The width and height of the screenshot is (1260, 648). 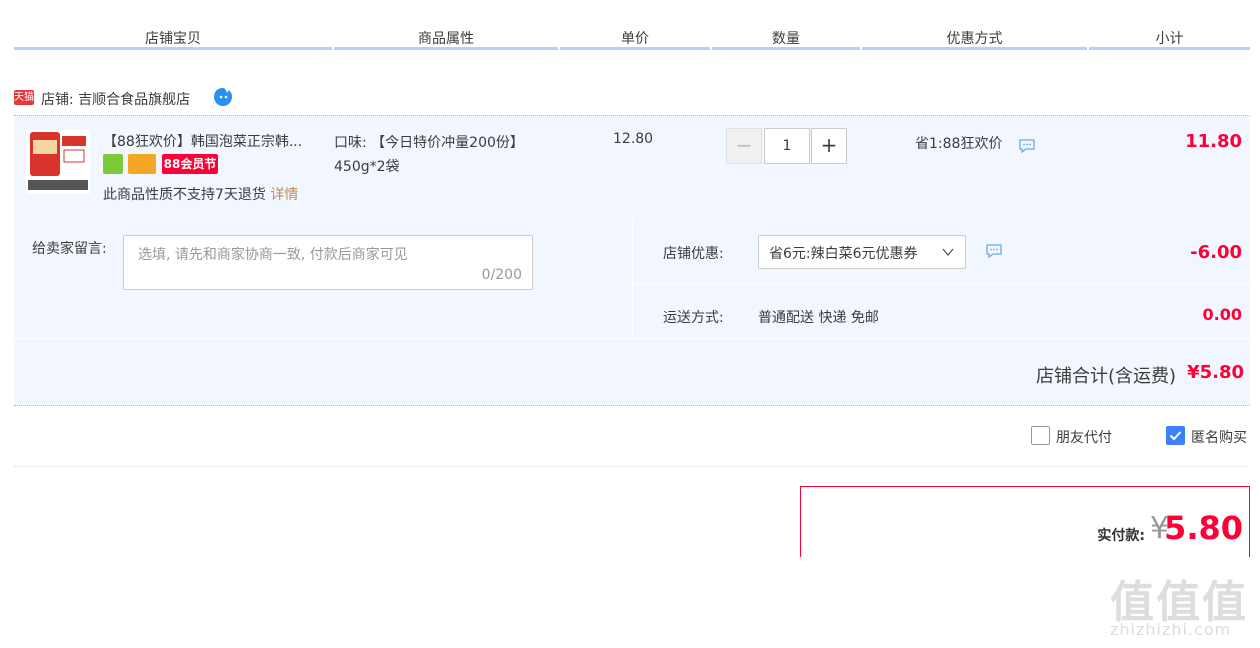 I want to click on green-badge-icon, so click(x=113, y=164).